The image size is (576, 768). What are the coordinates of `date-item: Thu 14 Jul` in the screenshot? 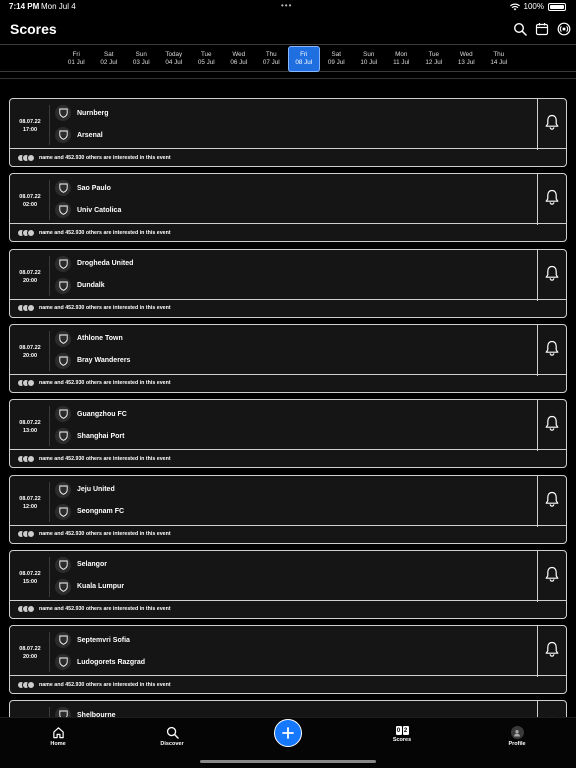 It's located at (499, 59).